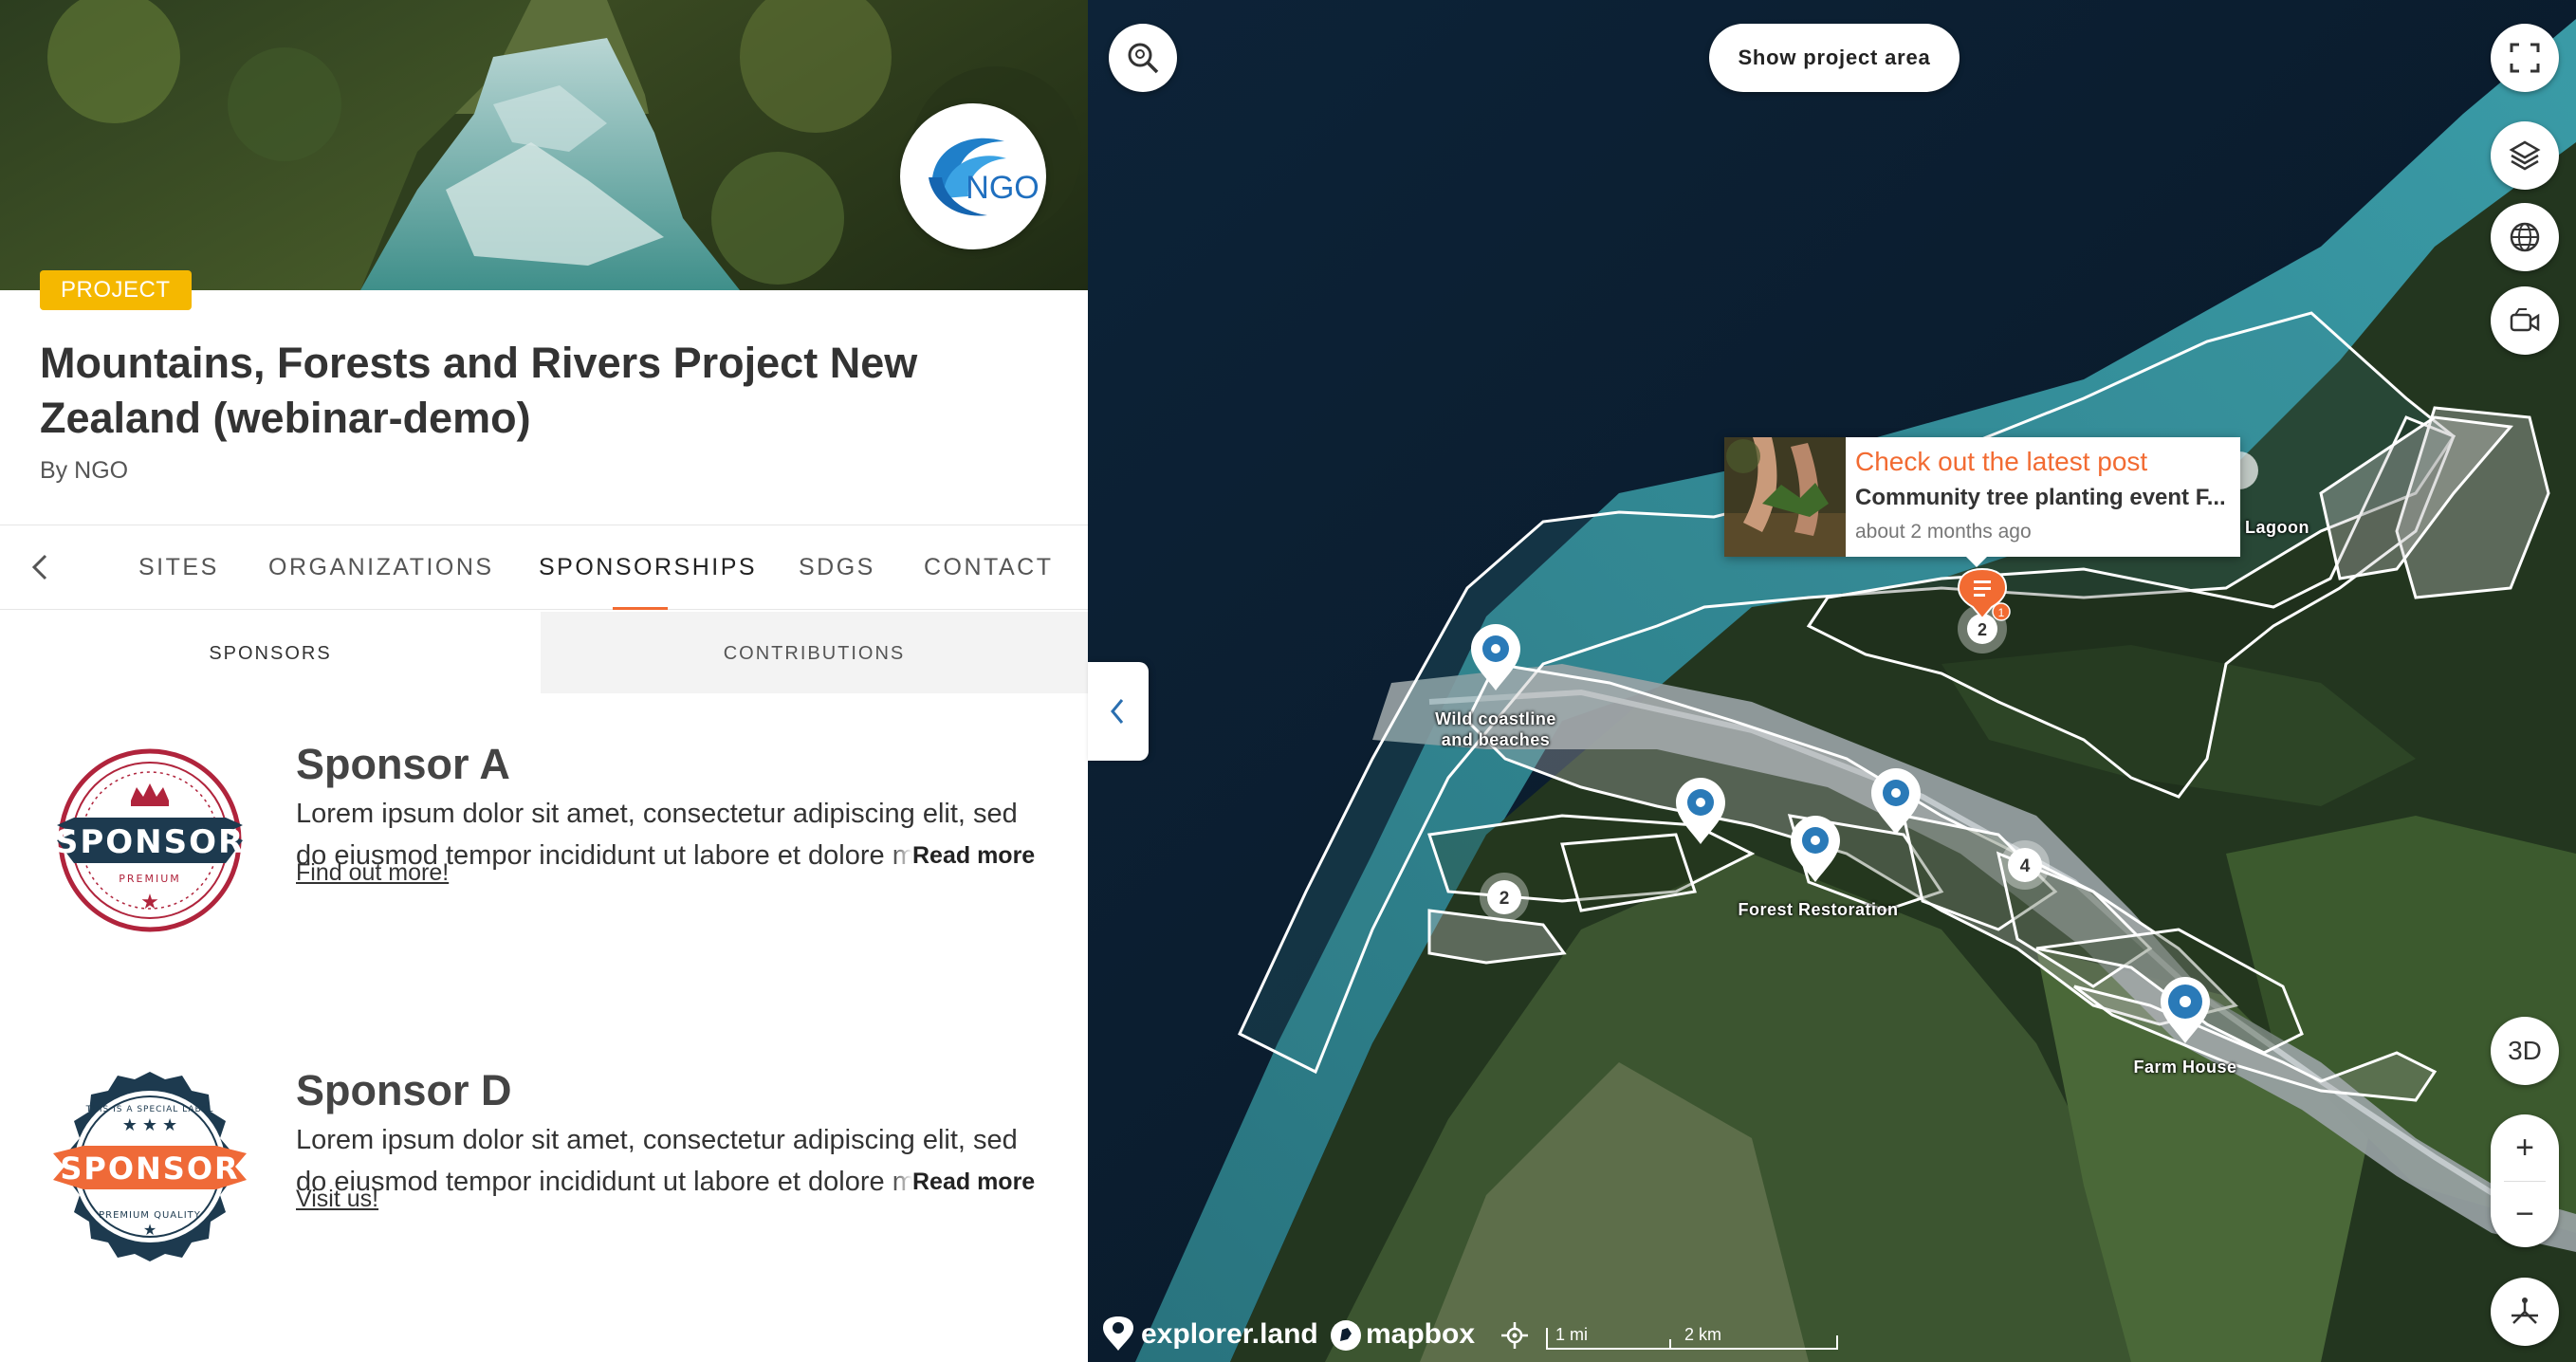 The image size is (2576, 1362). Describe the element at coordinates (116, 290) in the screenshot. I see `project-badge: PROJECT` at that location.